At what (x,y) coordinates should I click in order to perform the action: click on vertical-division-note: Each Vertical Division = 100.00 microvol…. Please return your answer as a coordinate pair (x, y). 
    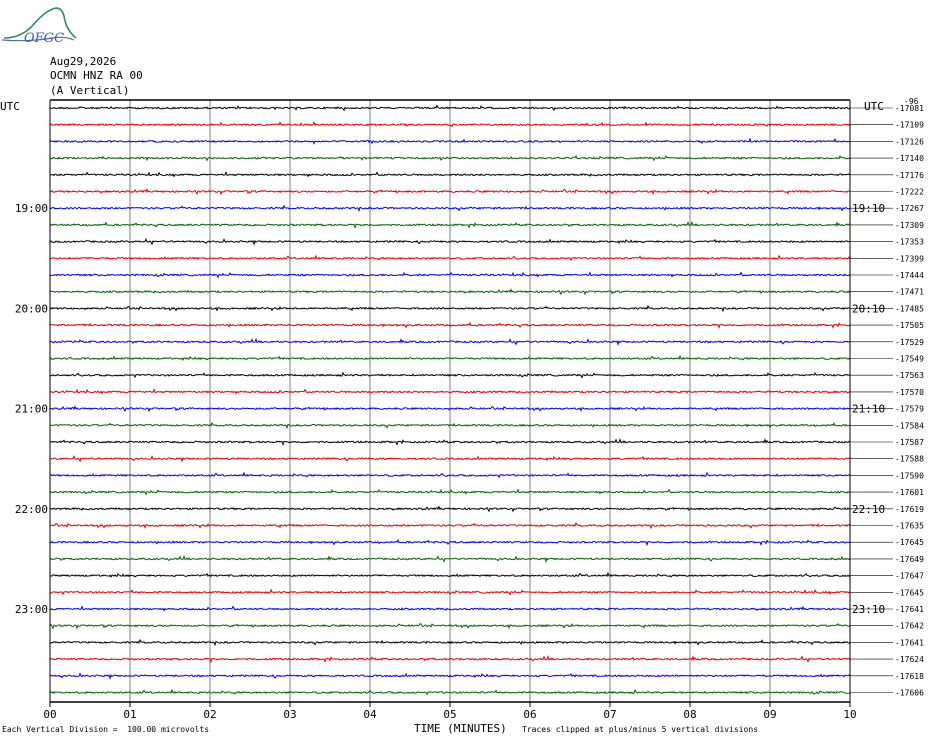
    Looking at the image, I should click on (106, 729).